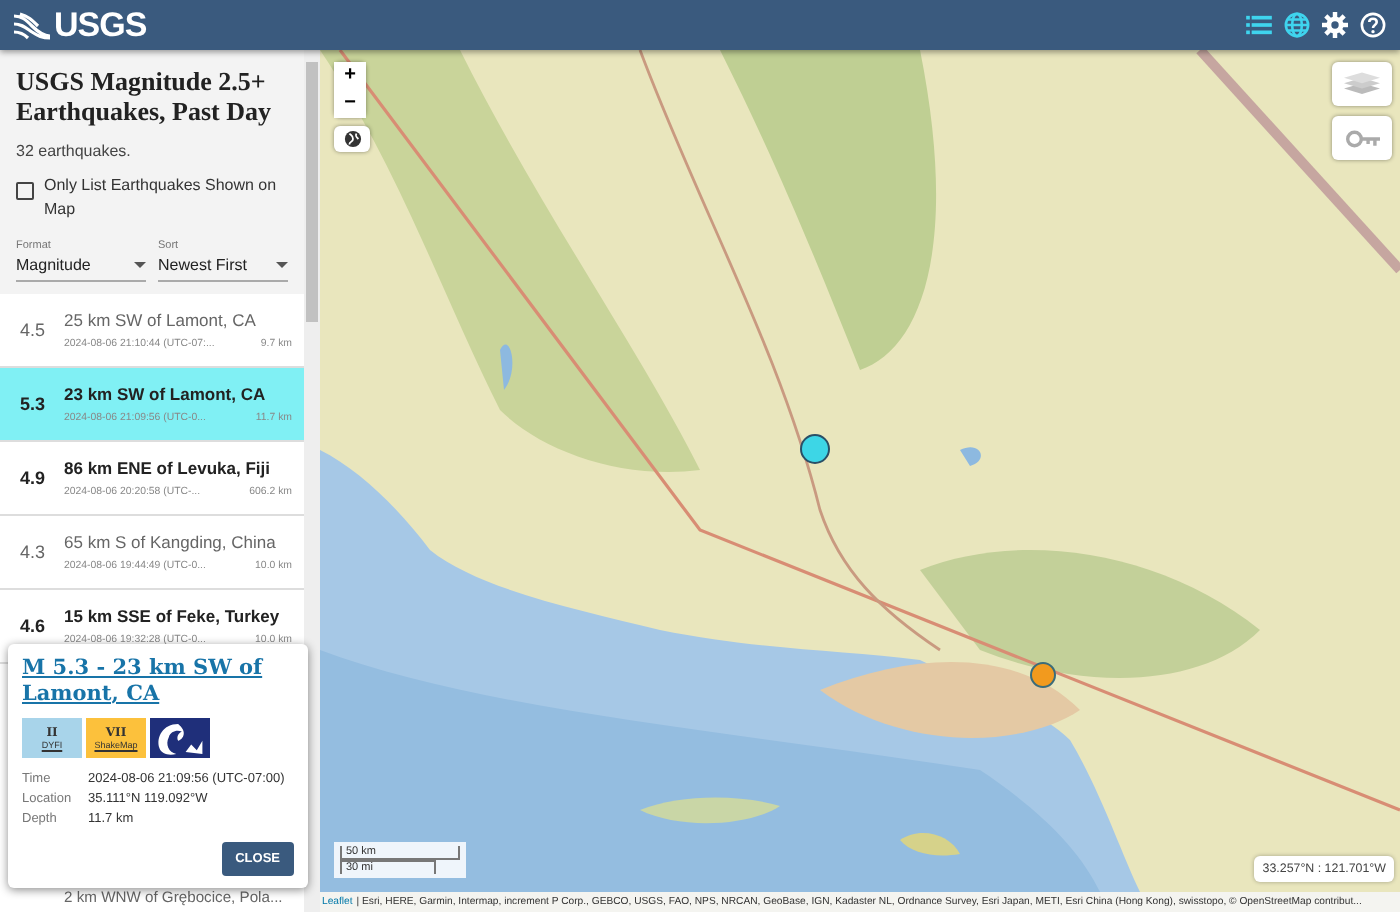  What do you see at coordinates (144, 96) in the screenshot?
I see `feed-title: USGS Magnitude 2.5+ Earthquakes, Past Day` at bounding box center [144, 96].